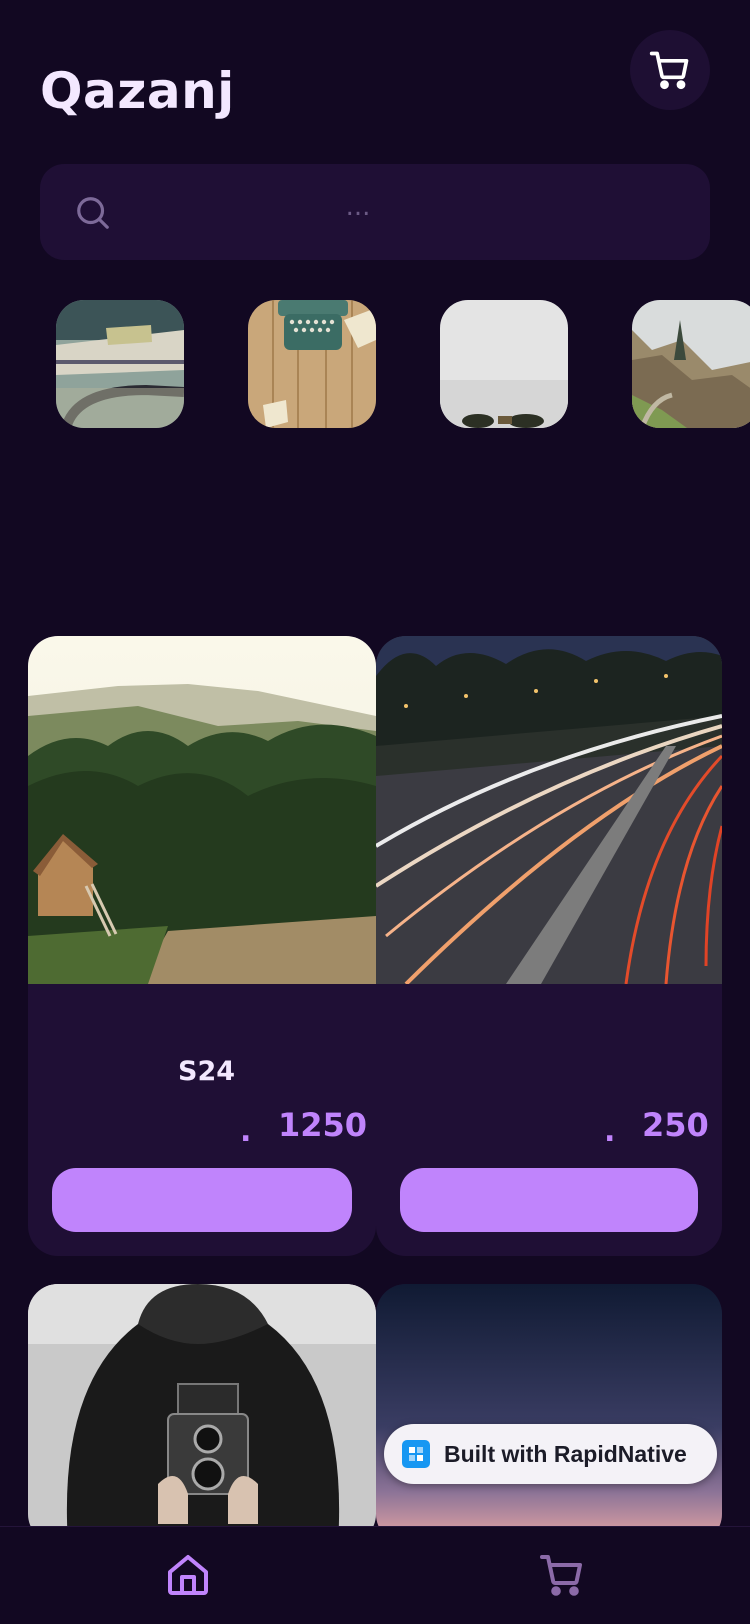  I want to click on product-price: 1250, so click(323, 1125).